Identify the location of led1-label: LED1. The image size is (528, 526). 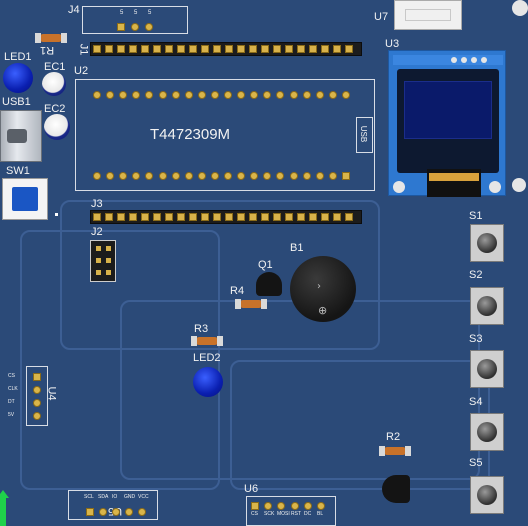
(18, 57).